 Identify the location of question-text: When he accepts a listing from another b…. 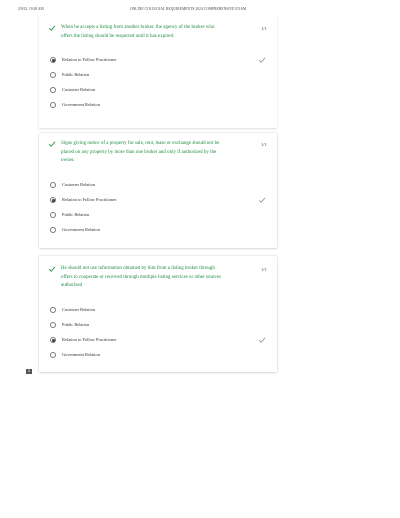
(138, 32).